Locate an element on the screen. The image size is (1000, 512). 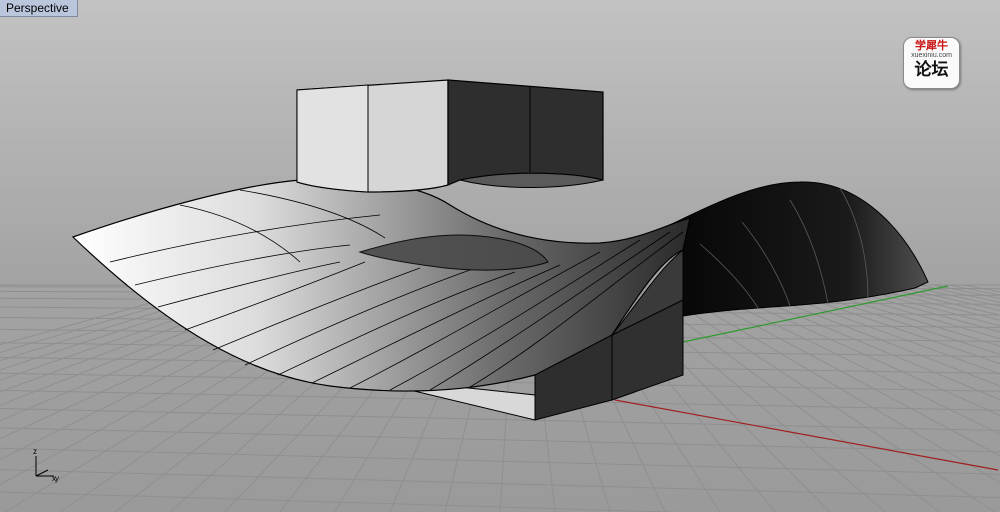
axis-orientation-icon: z x y is located at coordinates (46, 465).